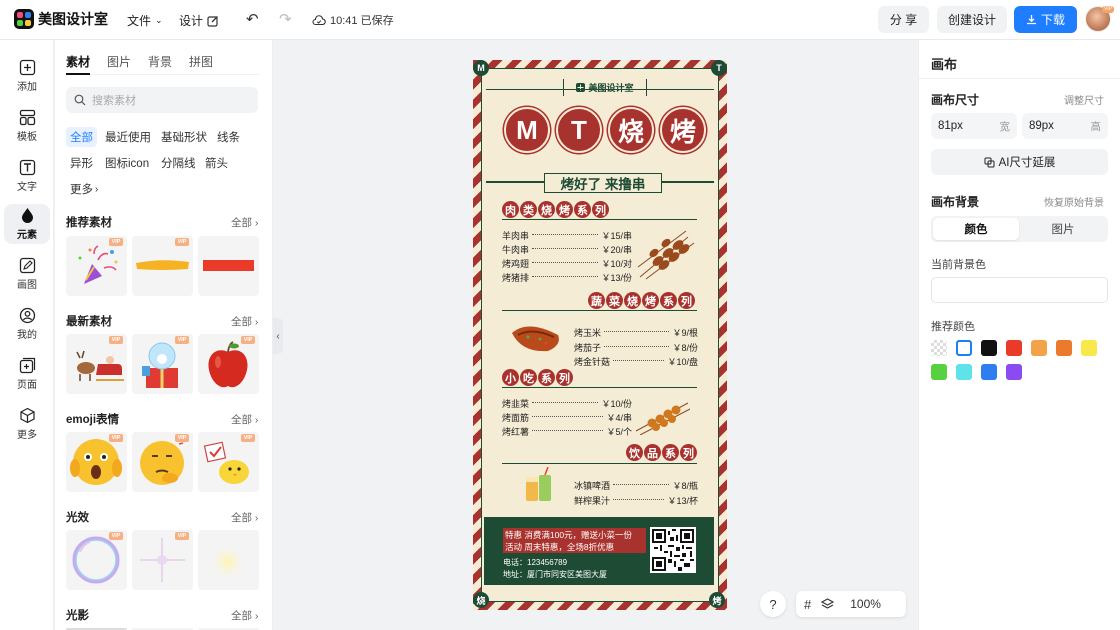 The width and height of the screenshot is (1120, 630). Describe the element at coordinates (865, 604) in the screenshot. I see `zoom-level: 100%` at that location.